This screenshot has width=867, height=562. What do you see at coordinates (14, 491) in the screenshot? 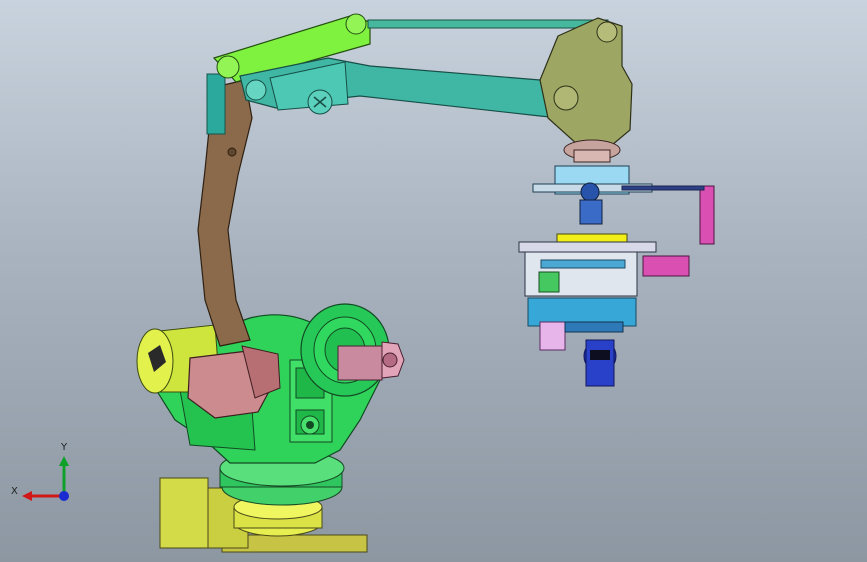
I see `x-axis-label: X` at bounding box center [14, 491].